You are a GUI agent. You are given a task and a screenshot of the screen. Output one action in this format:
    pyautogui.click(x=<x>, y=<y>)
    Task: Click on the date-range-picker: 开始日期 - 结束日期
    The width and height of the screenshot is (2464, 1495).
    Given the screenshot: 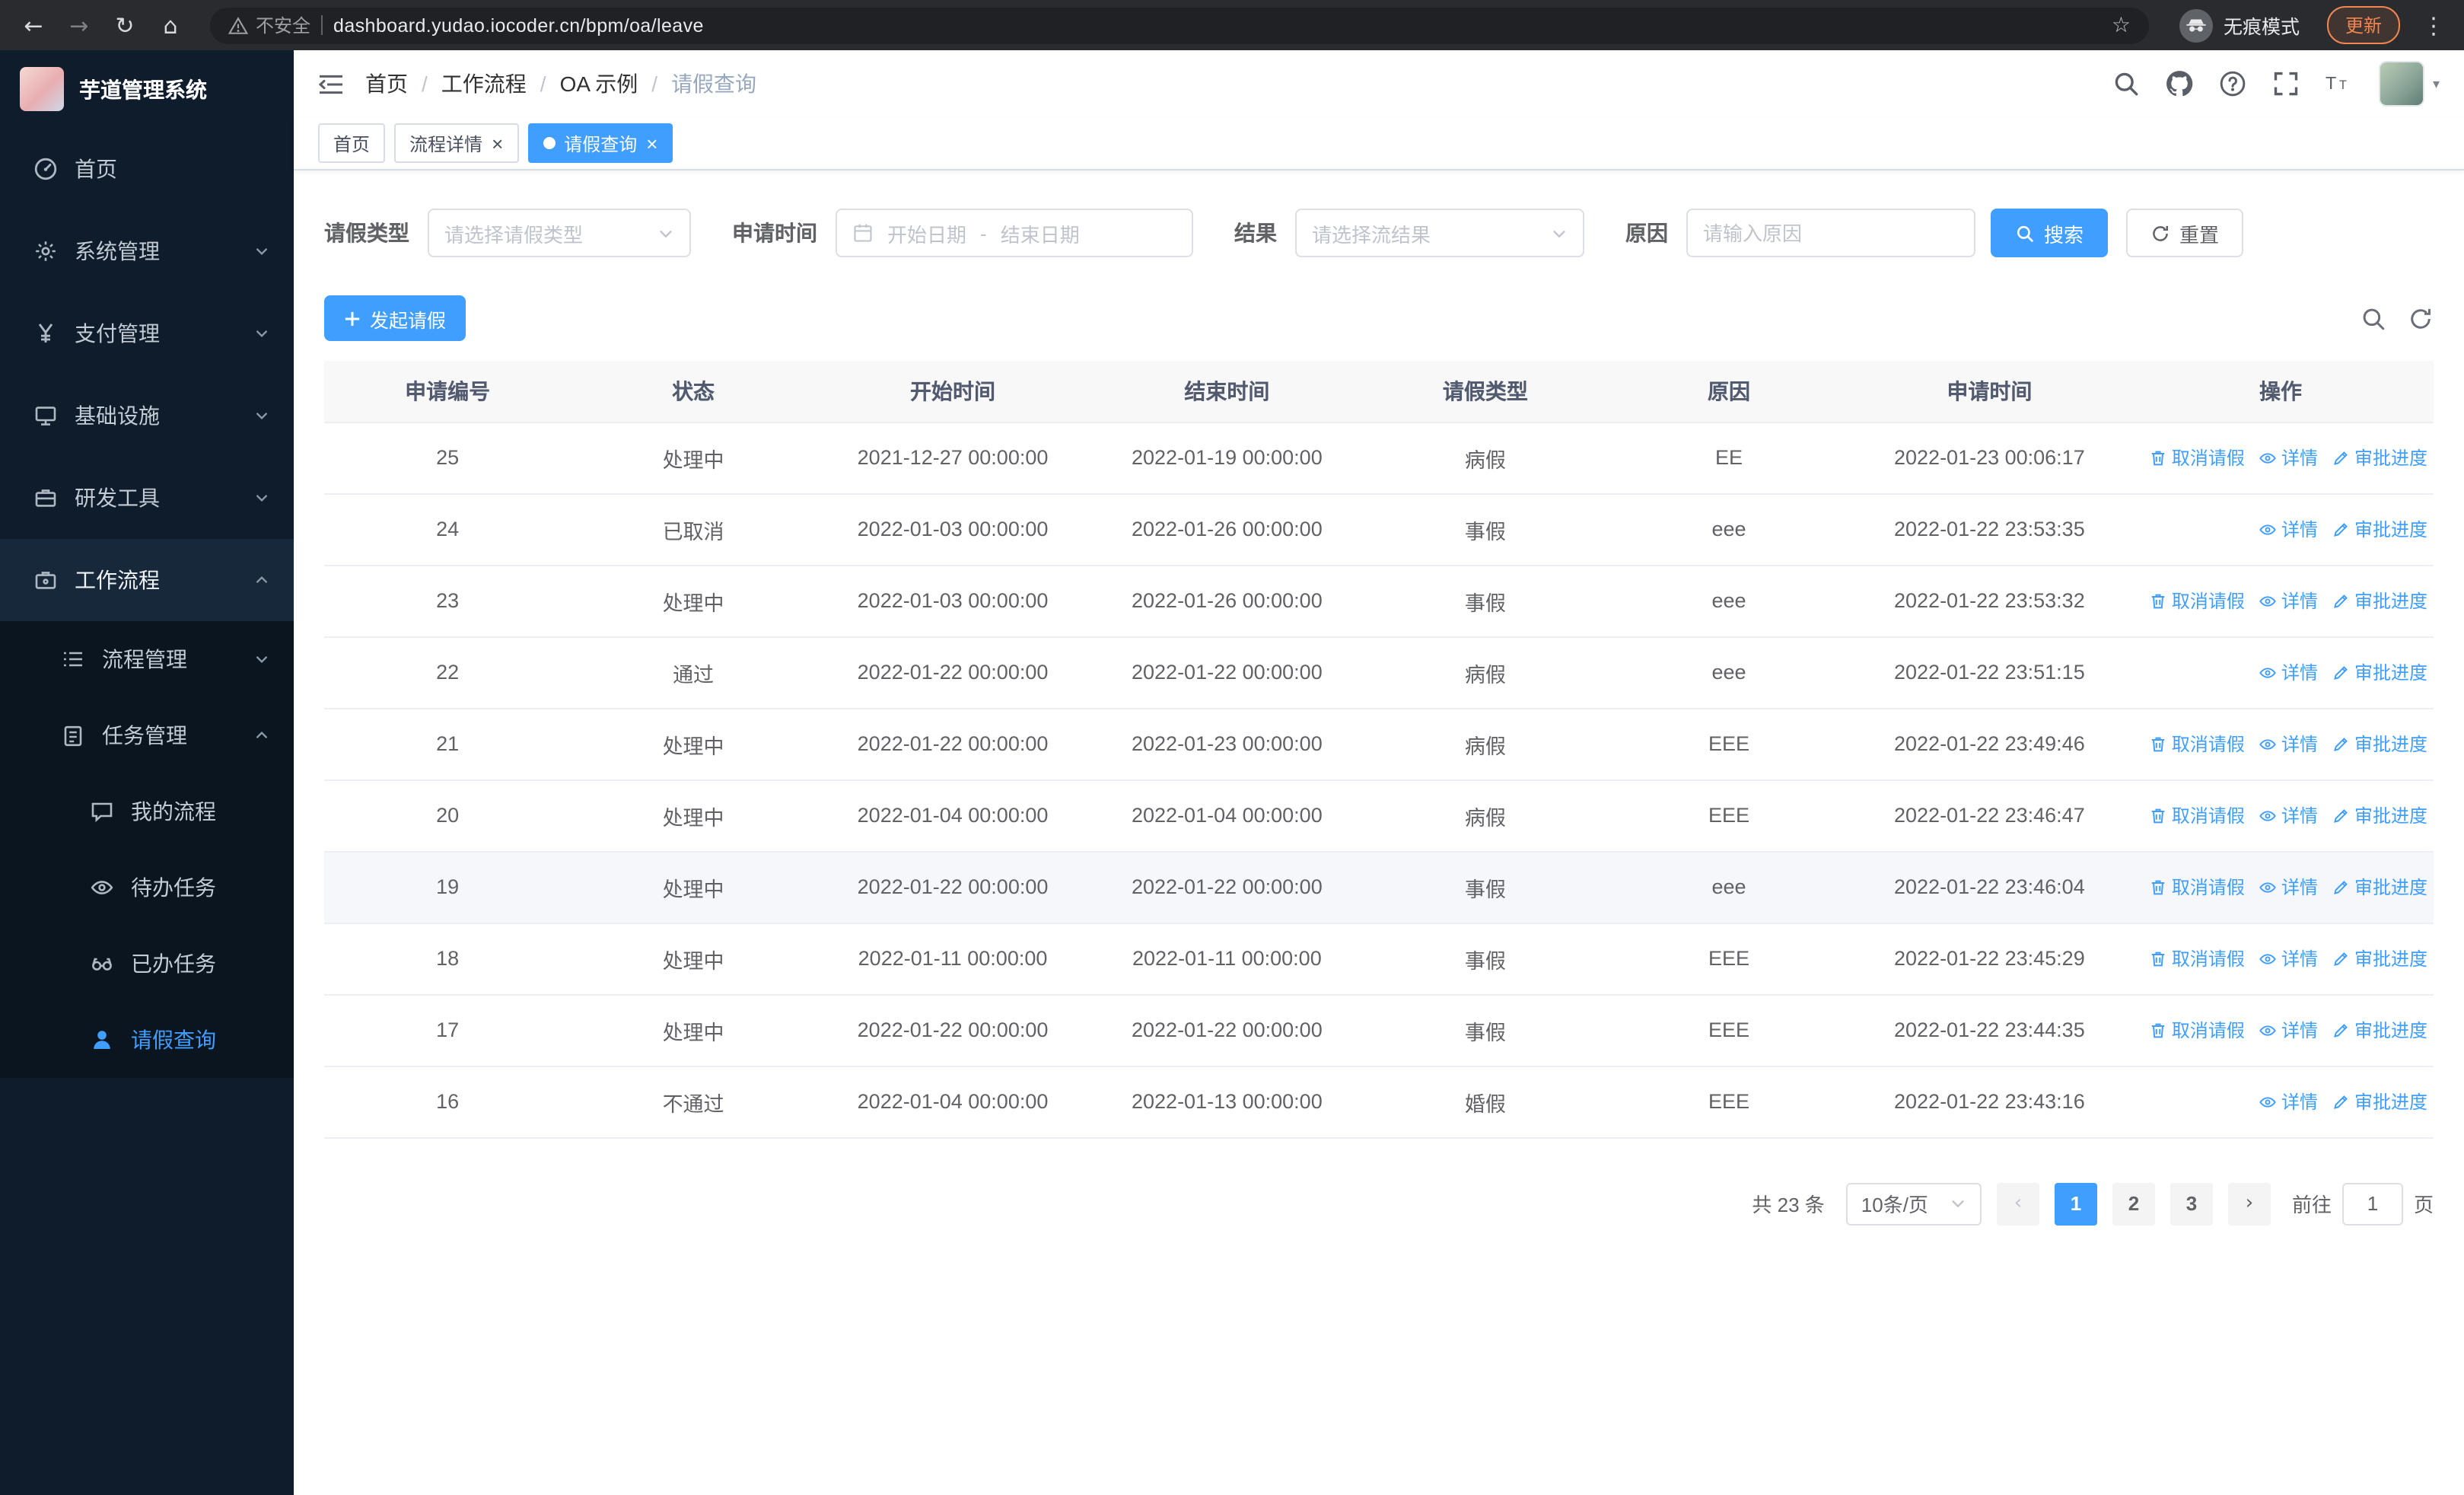 What is the action you would take?
    pyautogui.click(x=1014, y=233)
    